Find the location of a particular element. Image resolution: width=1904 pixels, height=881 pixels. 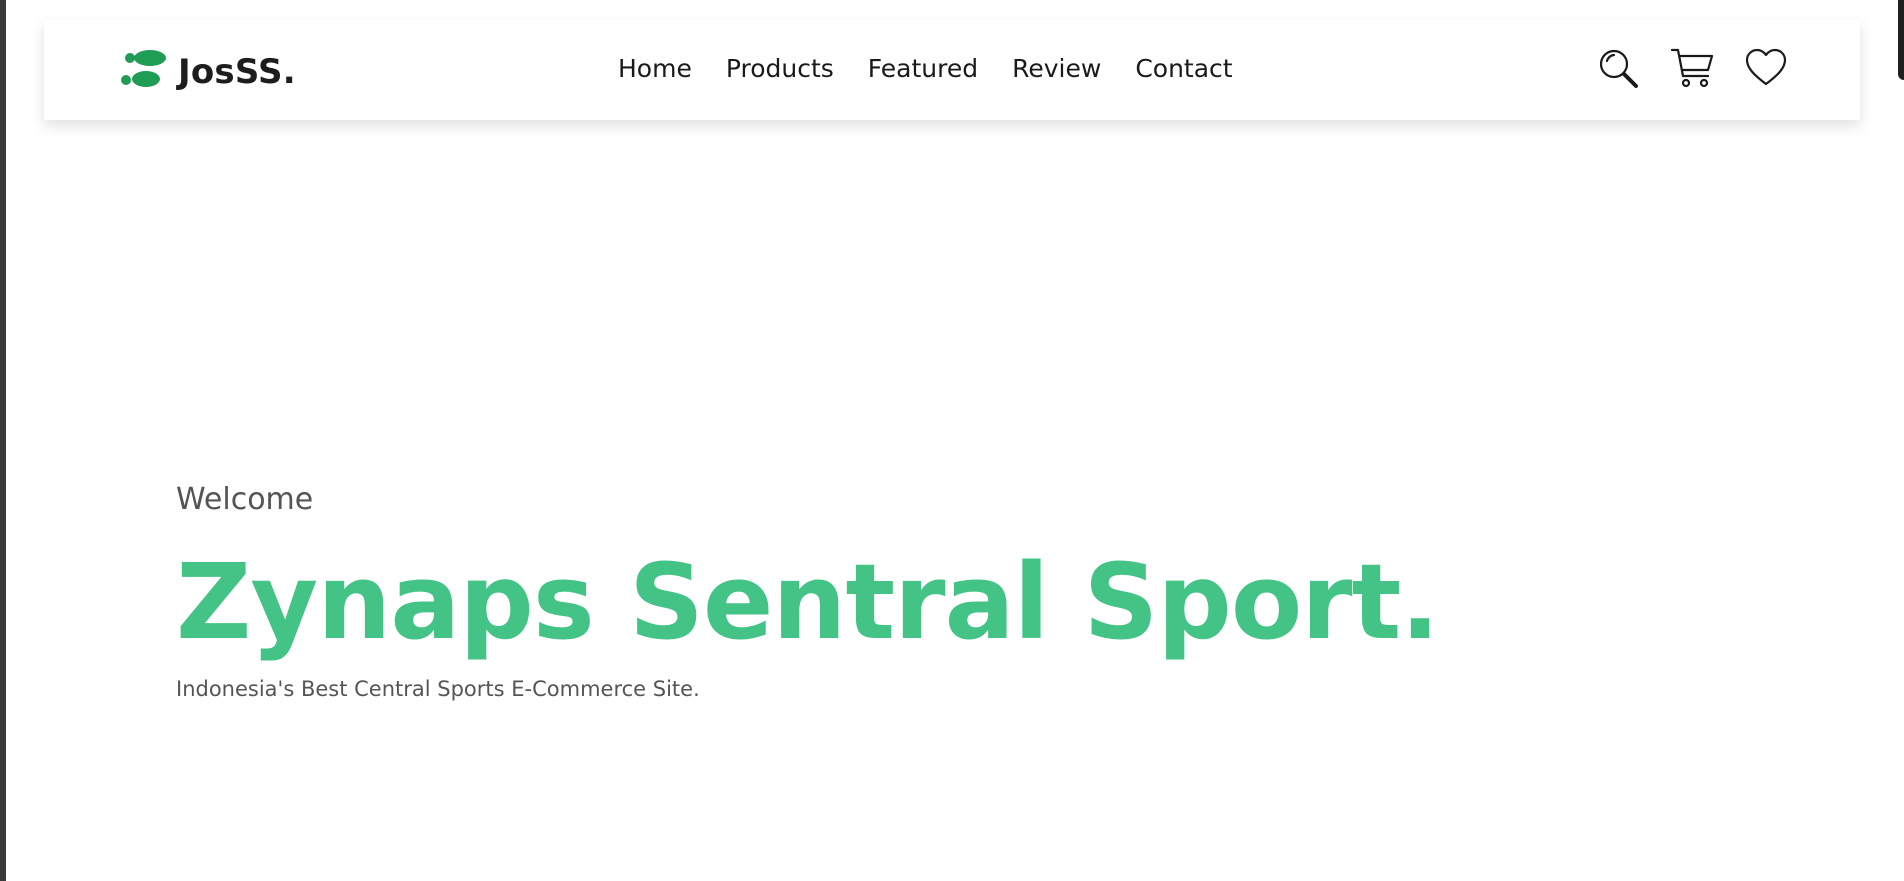

brand-name: JosSS. is located at coordinates (237, 71).